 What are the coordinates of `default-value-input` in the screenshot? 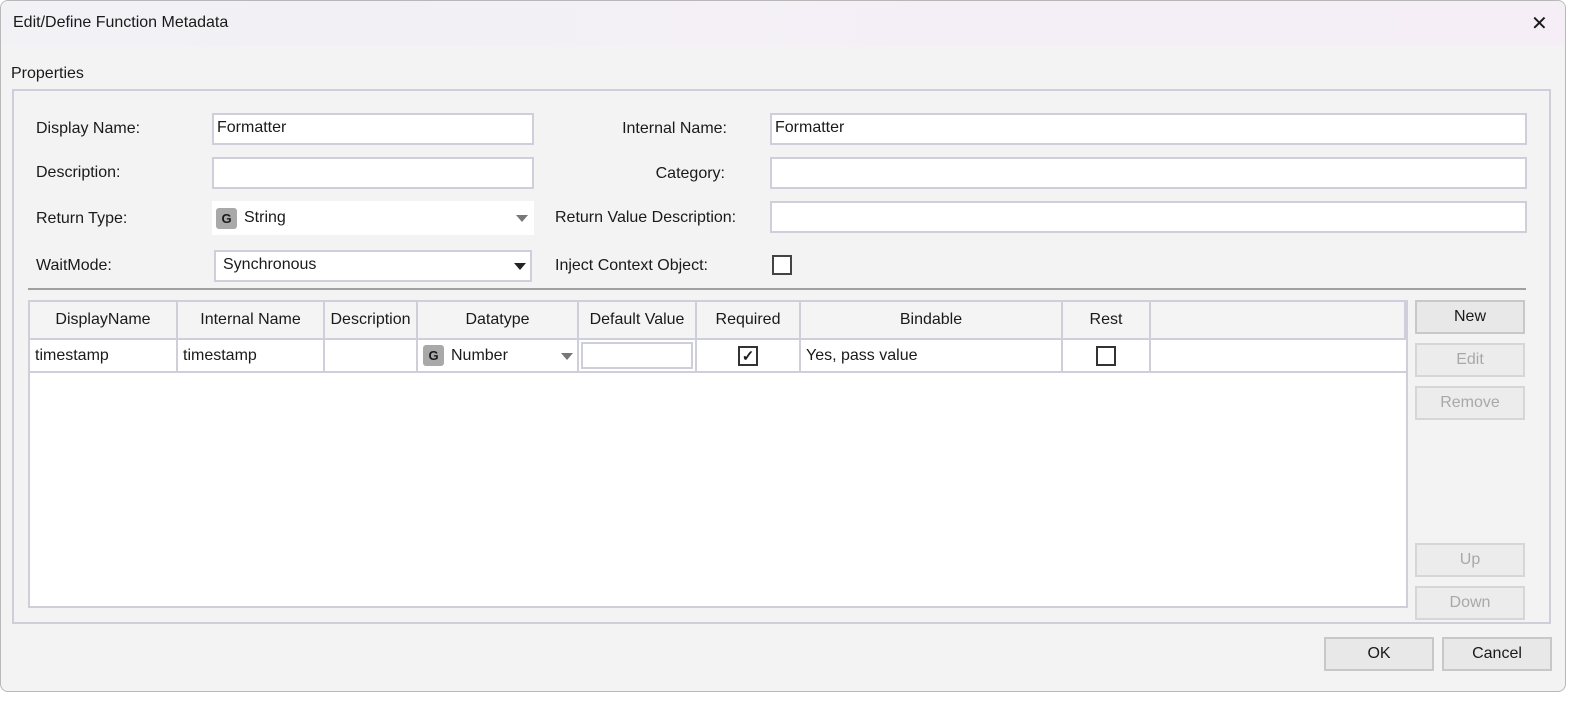 It's located at (637, 355).